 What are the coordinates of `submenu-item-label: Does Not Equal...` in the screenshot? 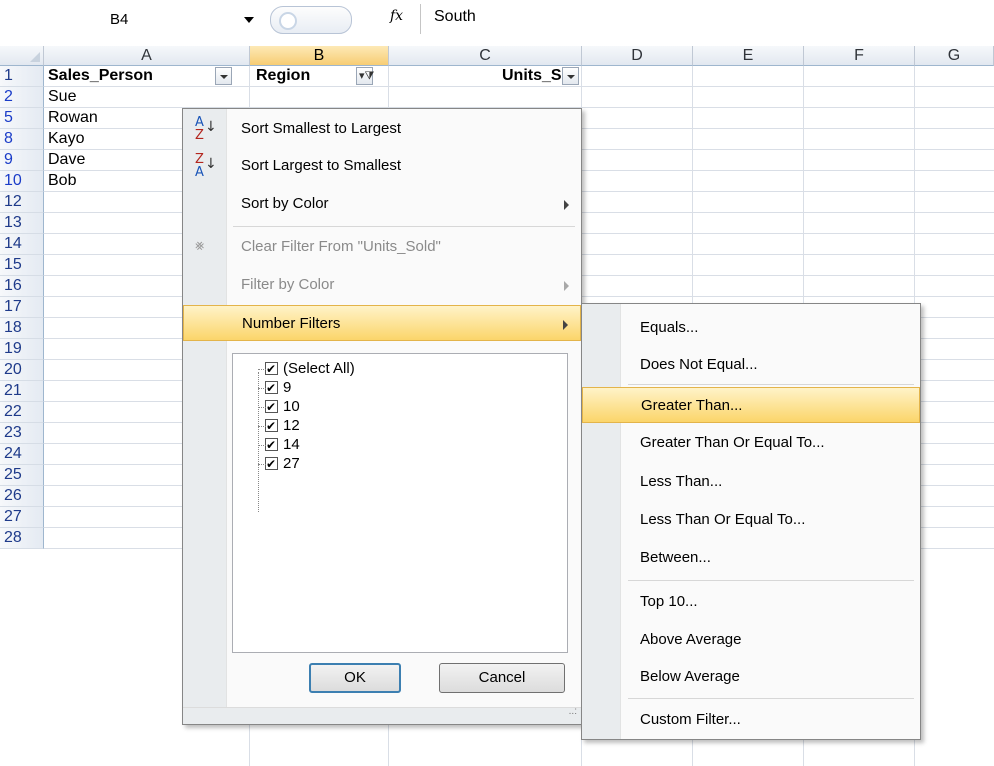 It's located at (699, 364).